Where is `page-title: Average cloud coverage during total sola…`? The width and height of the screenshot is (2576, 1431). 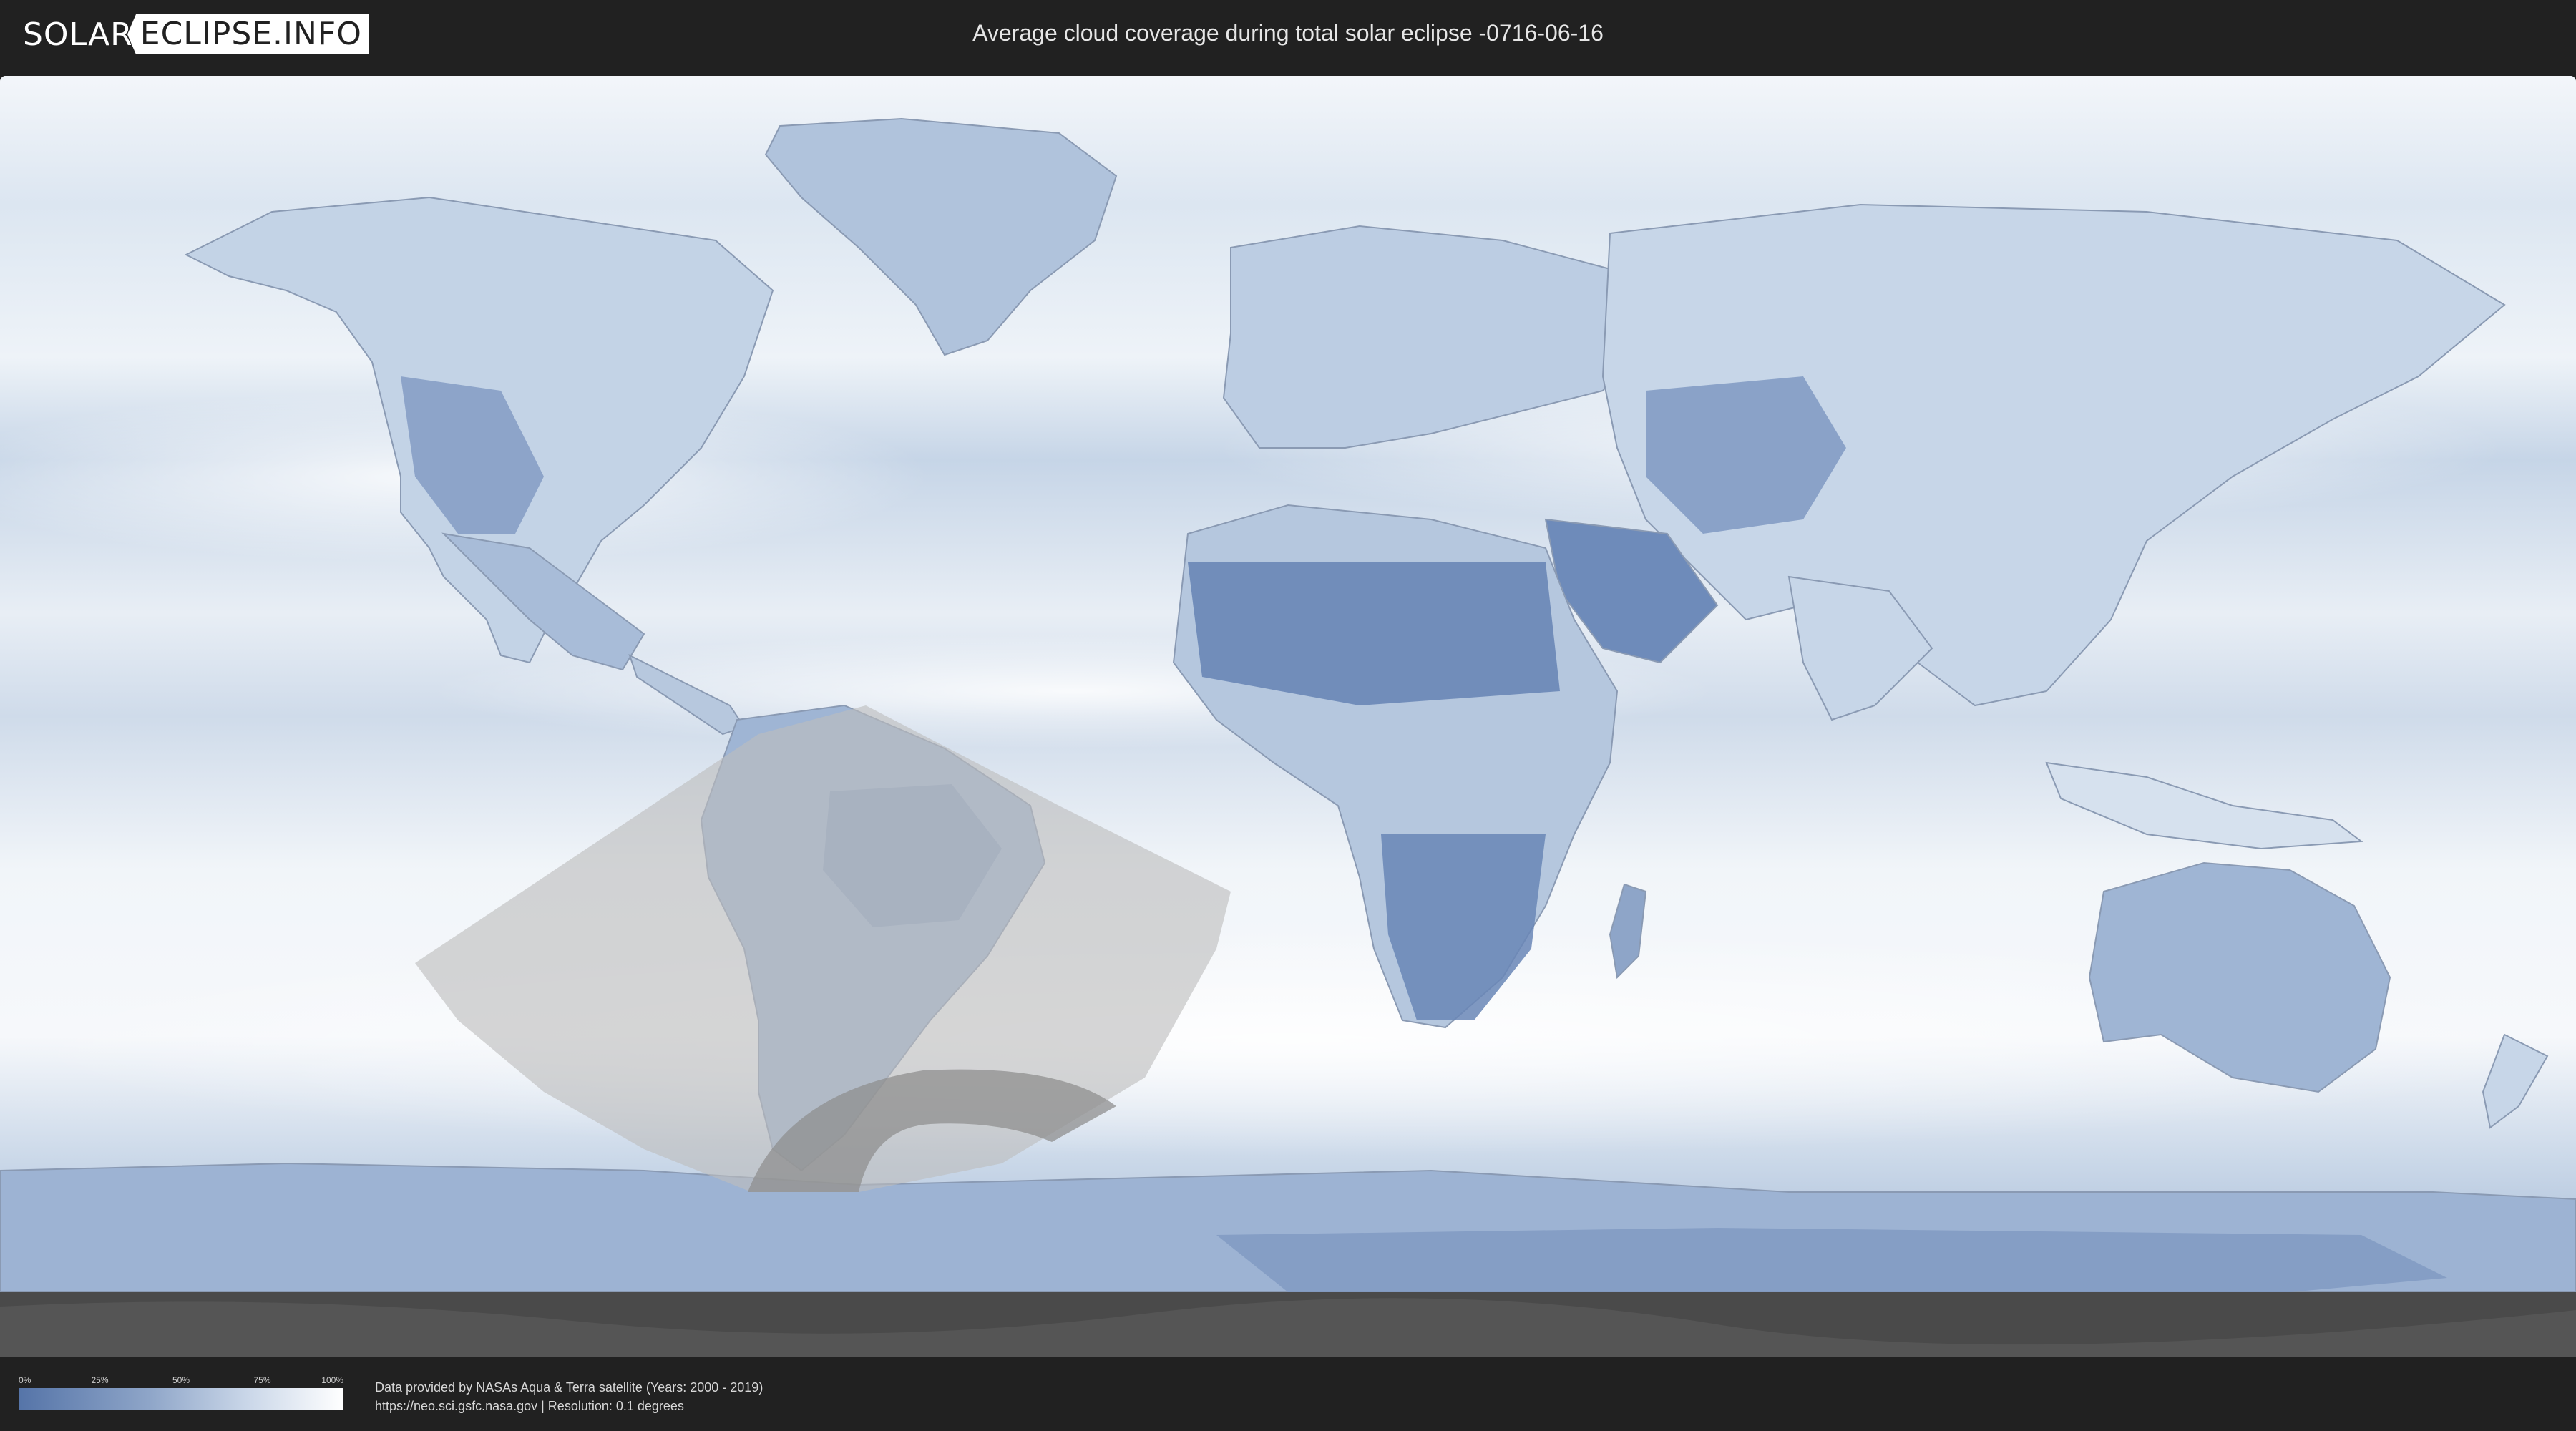
page-title: Average cloud coverage during total sola… is located at coordinates (1288, 33).